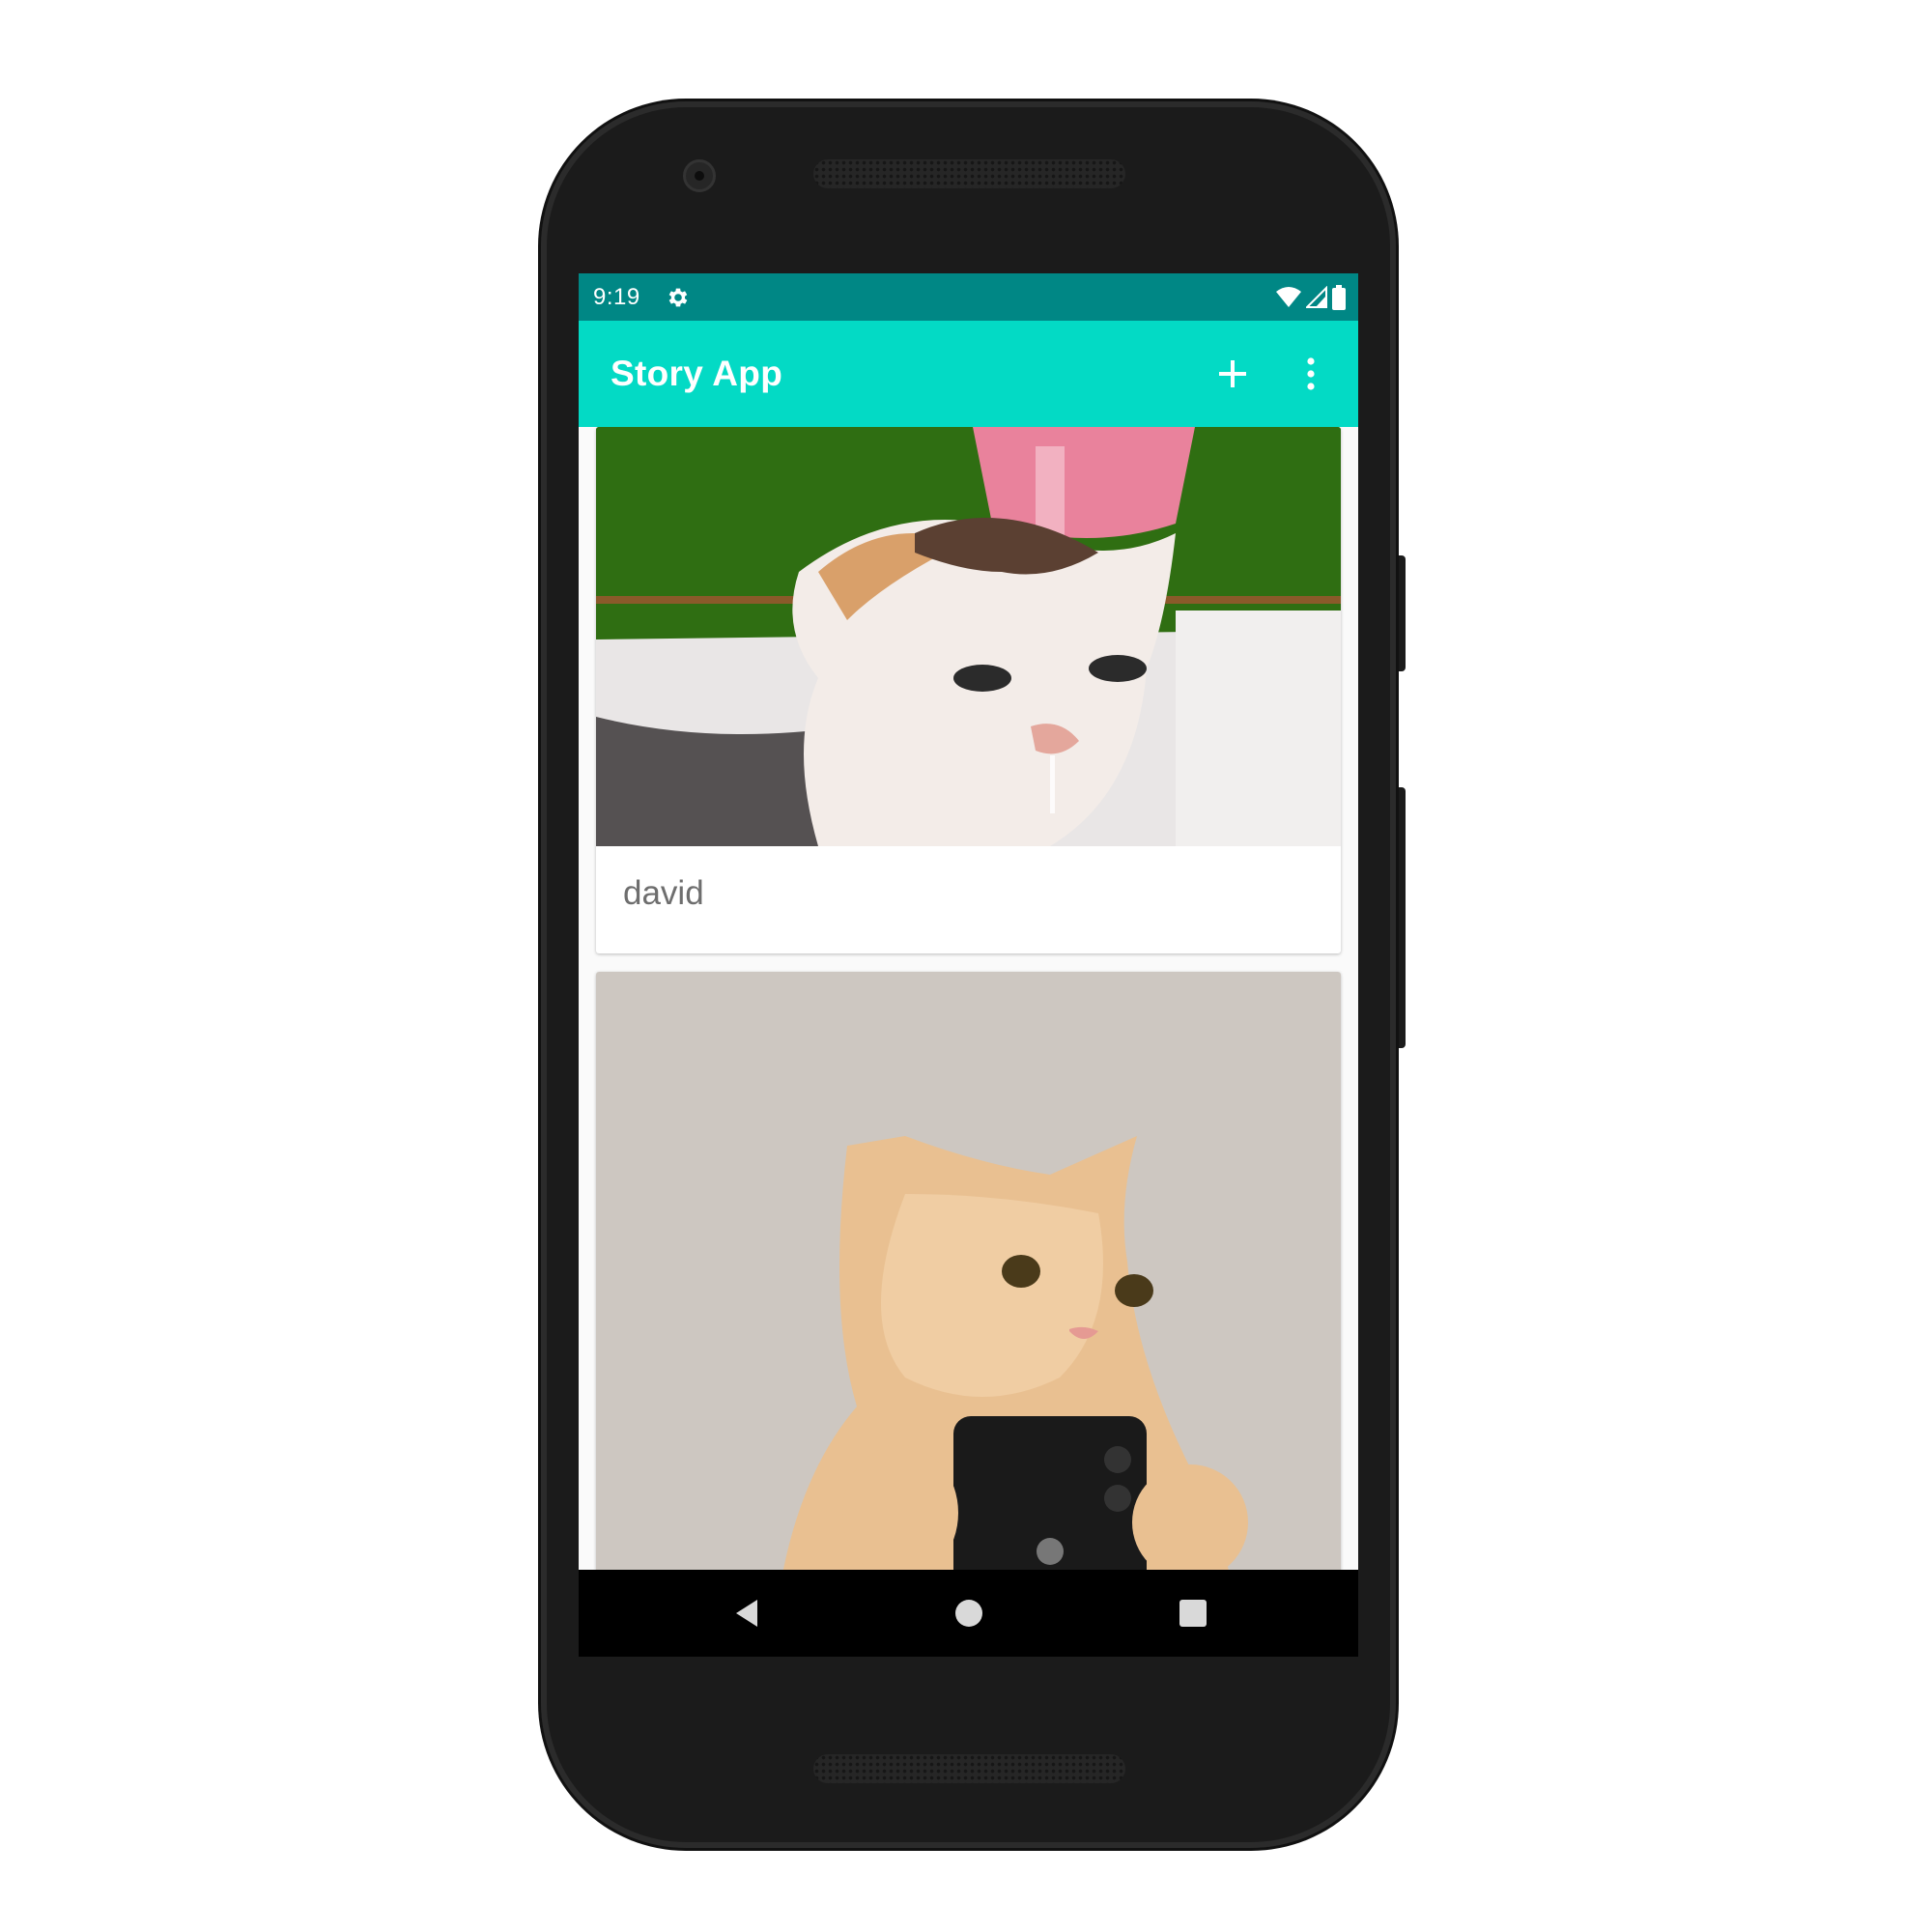 The image size is (1932, 1932). Describe the element at coordinates (663, 893) in the screenshot. I see `story-author-name: david` at that location.